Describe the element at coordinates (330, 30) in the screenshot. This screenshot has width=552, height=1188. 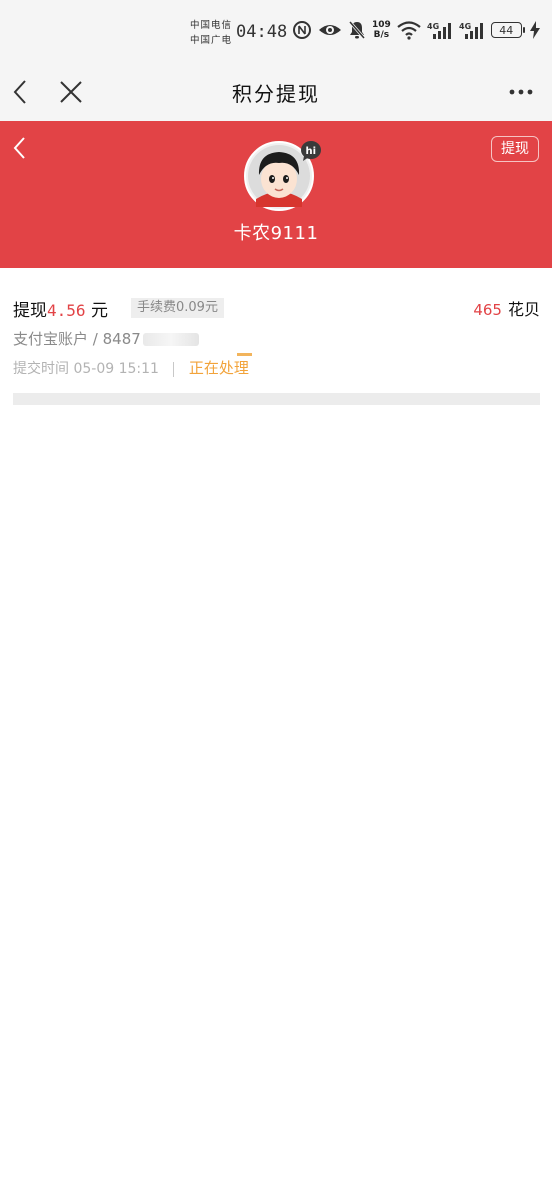
I see `eye-icon` at that location.